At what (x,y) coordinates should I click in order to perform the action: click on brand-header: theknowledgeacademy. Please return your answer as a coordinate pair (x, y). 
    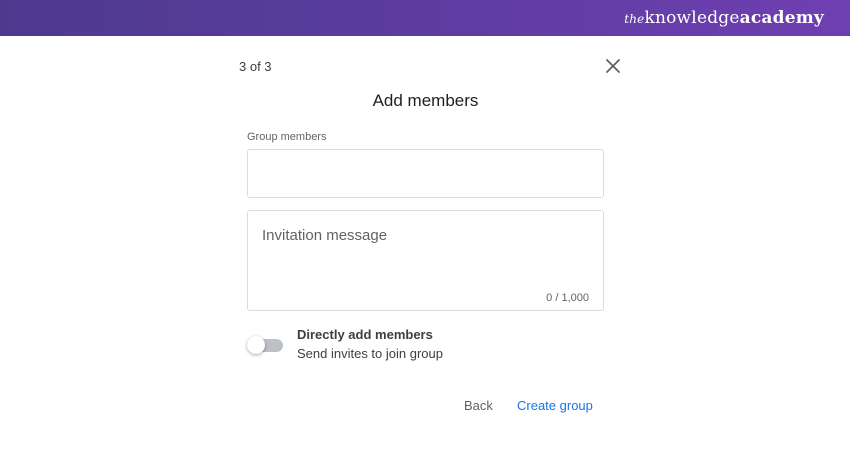
    Looking at the image, I should click on (425, 18).